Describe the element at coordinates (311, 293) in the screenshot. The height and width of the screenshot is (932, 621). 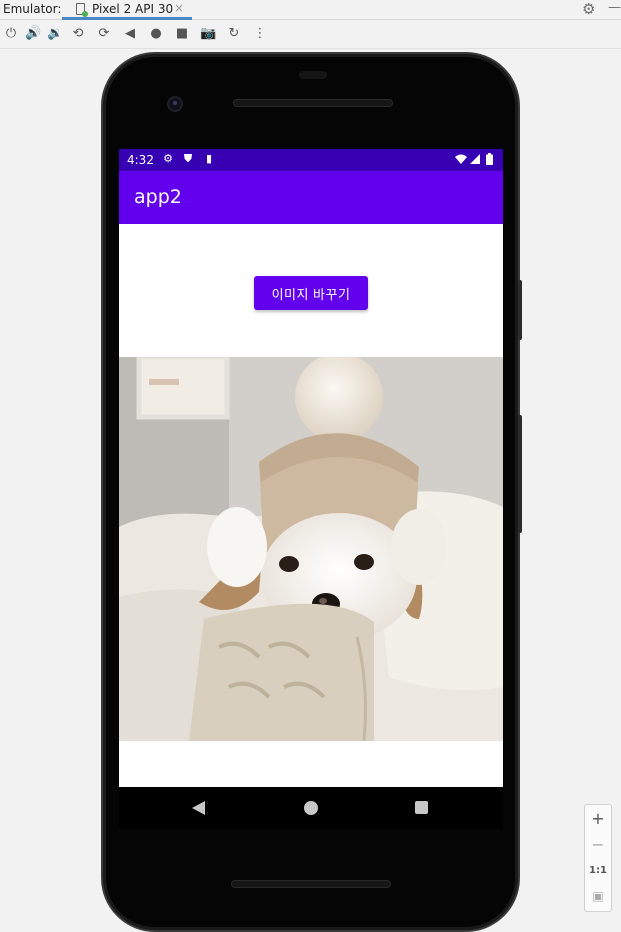
I see `change-image-button: 이미지 바꾸기` at that location.